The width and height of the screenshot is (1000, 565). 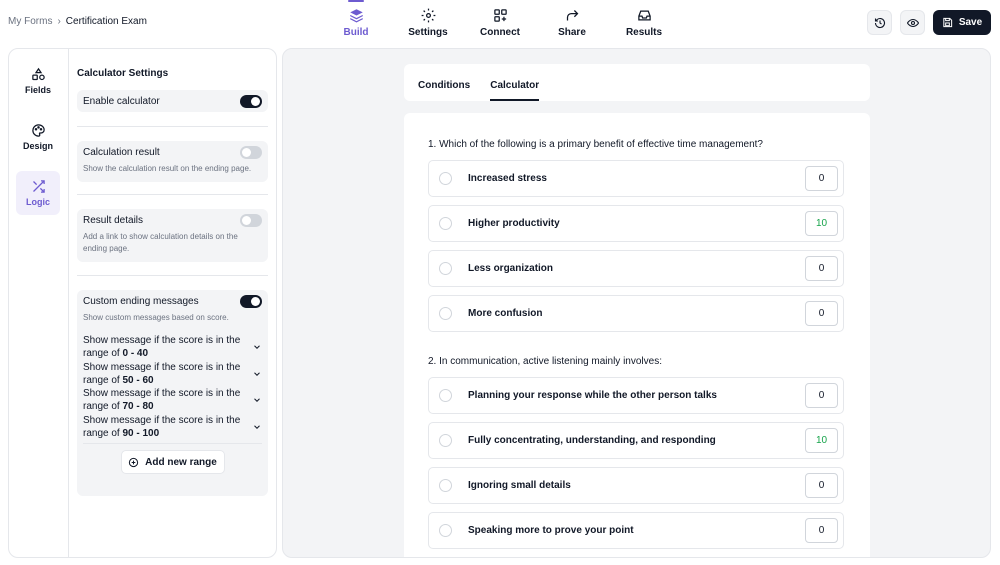 I want to click on rail-design-label: Design, so click(x=37, y=146).